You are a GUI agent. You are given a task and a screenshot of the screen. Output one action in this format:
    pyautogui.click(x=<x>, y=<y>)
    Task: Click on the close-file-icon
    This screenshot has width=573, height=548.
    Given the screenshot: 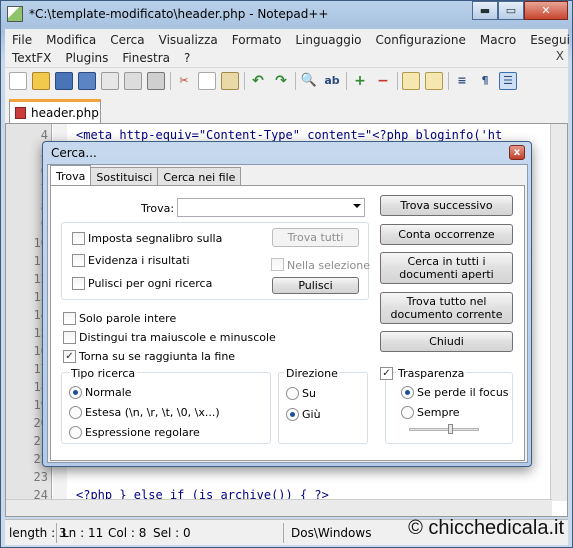 What is the action you would take?
    pyautogui.click(x=110, y=80)
    